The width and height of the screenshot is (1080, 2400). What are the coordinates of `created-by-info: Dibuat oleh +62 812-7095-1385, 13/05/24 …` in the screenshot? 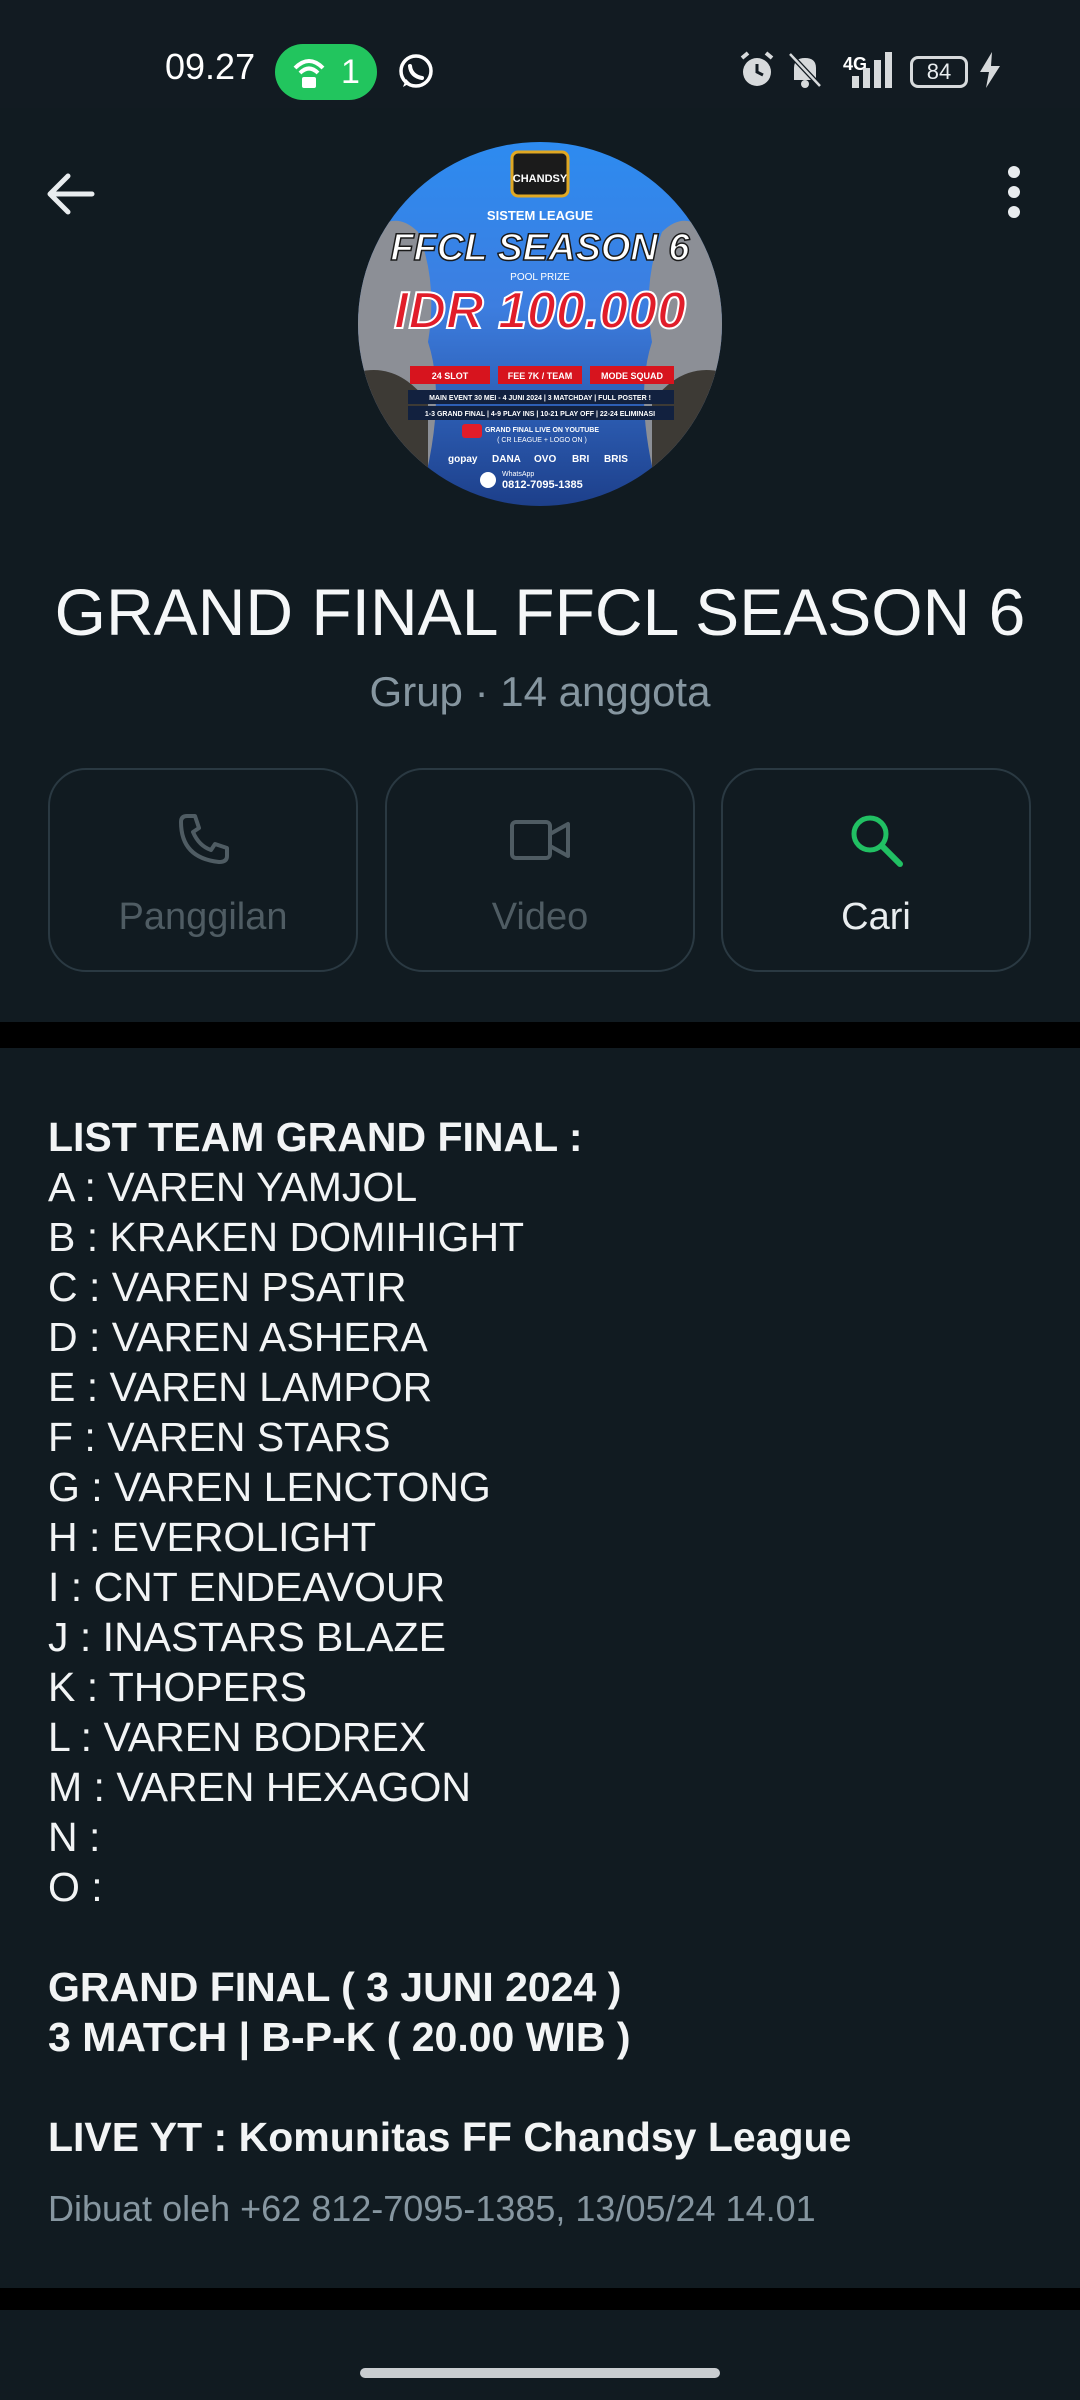 It's located at (432, 2208).